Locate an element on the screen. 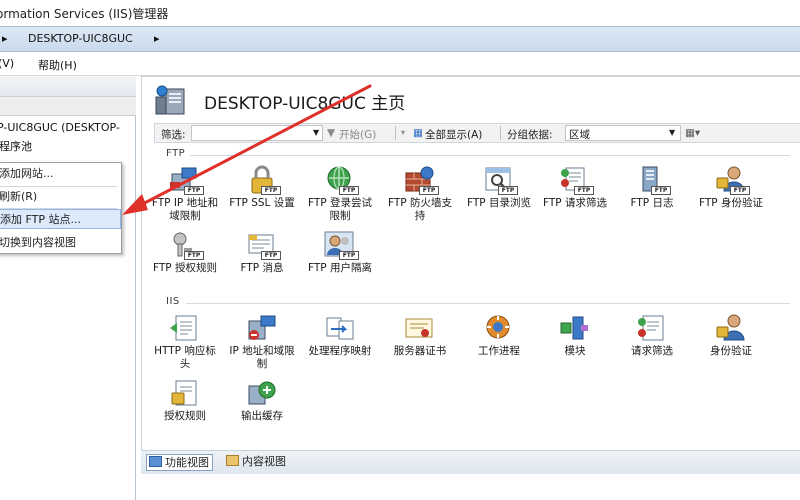  feature-tile: FTP FTP 防火墙支持 is located at coordinates (420, 194).